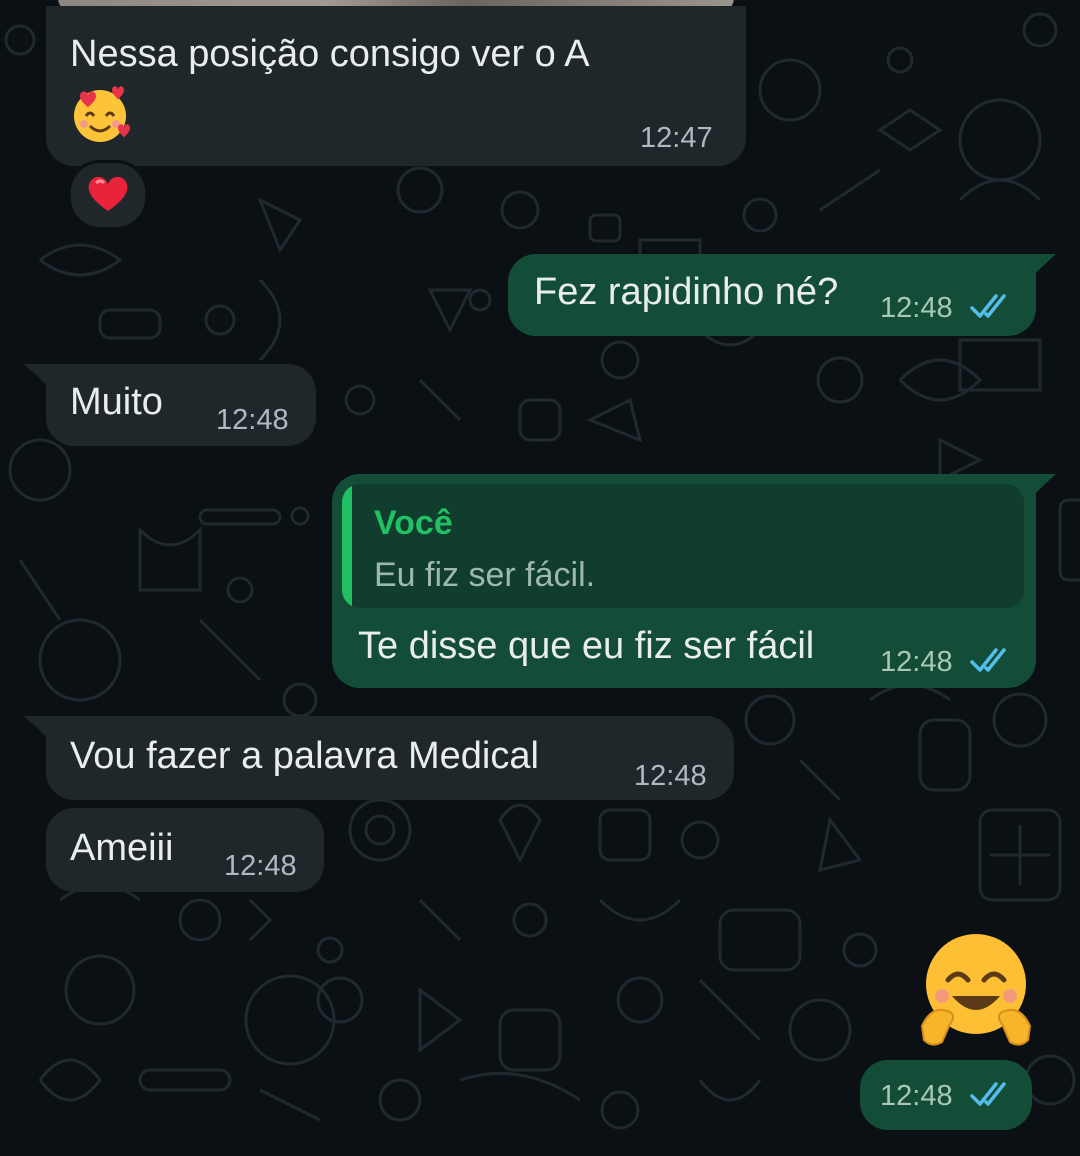  What do you see at coordinates (347, 546) in the screenshot?
I see `quote-accent-bar` at bounding box center [347, 546].